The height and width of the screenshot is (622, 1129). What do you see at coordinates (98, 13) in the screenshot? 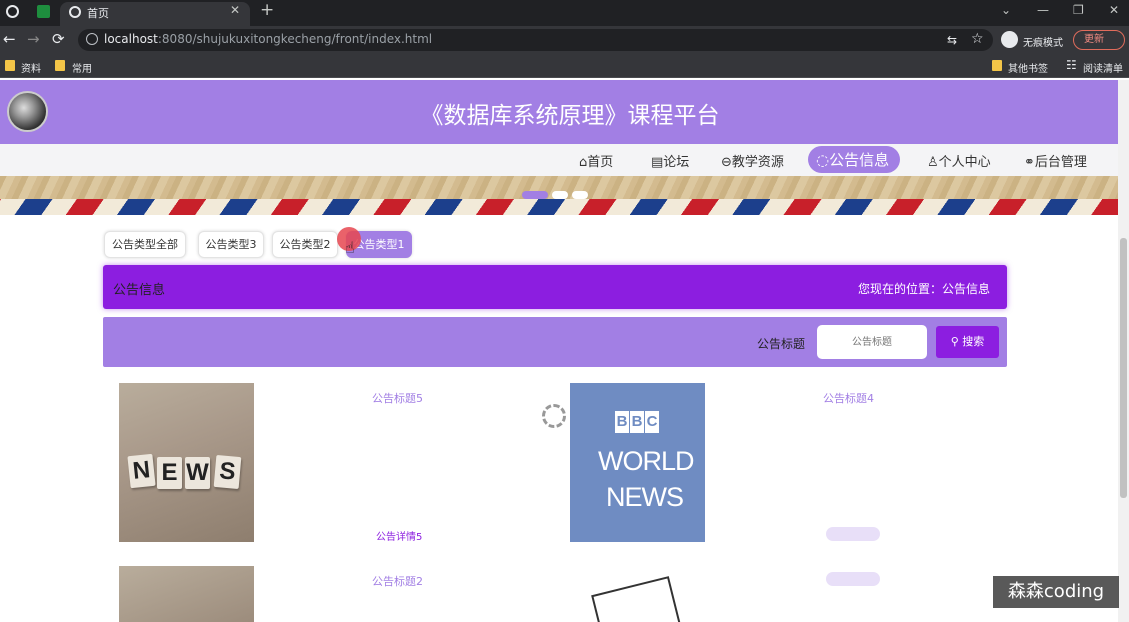
I see `tab-title: 首页` at bounding box center [98, 13].